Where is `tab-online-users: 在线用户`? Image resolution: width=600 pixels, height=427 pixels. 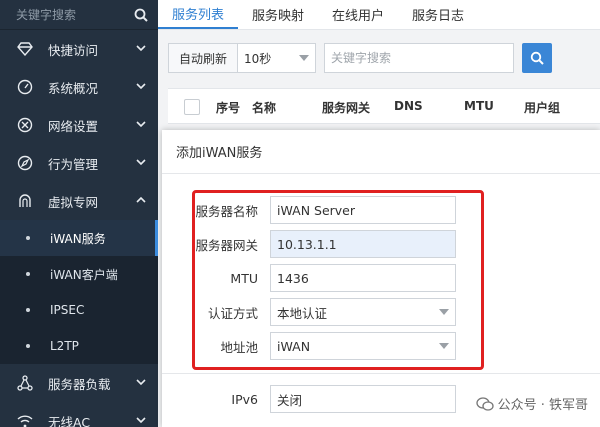 tab-online-users: 在线用户 is located at coordinates (358, 14).